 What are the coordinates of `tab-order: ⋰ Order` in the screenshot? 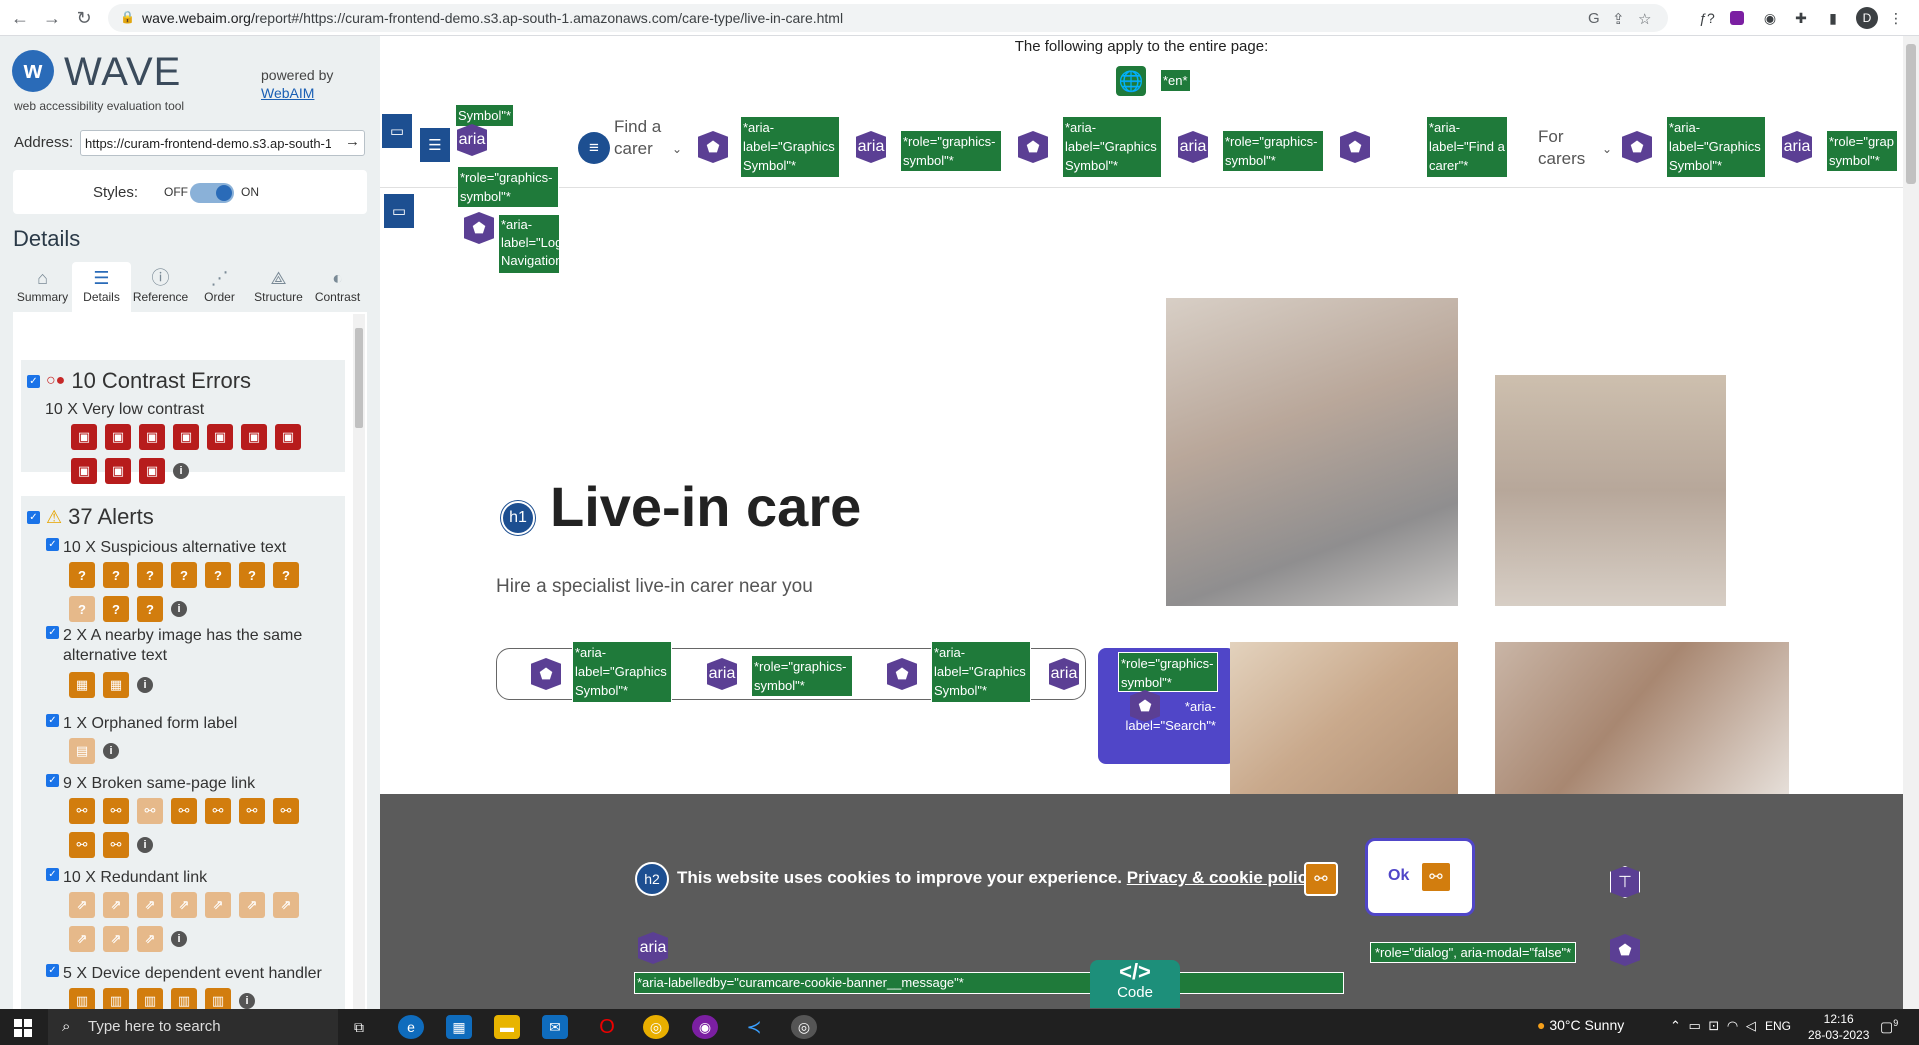 It's located at (219, 287).